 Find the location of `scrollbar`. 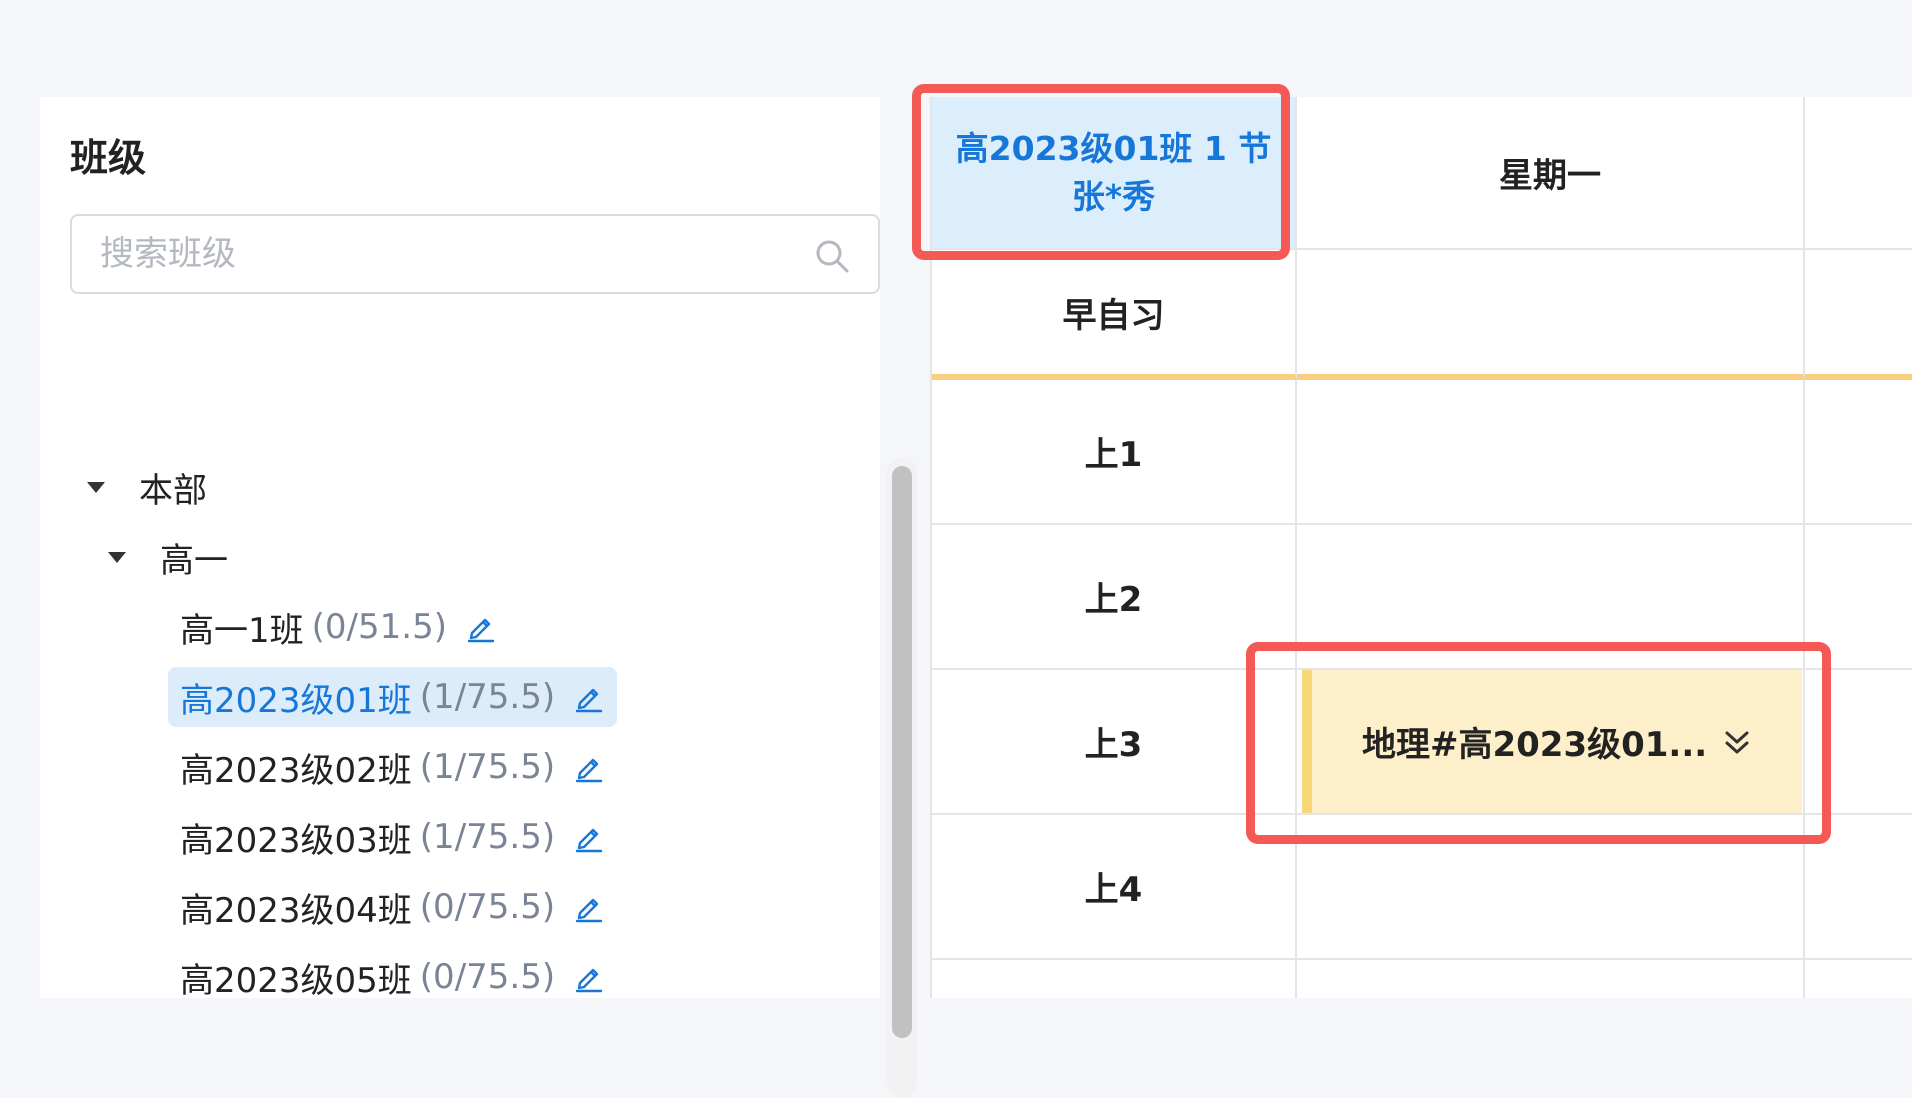

scrollbar is located at coordinates (902, 778).